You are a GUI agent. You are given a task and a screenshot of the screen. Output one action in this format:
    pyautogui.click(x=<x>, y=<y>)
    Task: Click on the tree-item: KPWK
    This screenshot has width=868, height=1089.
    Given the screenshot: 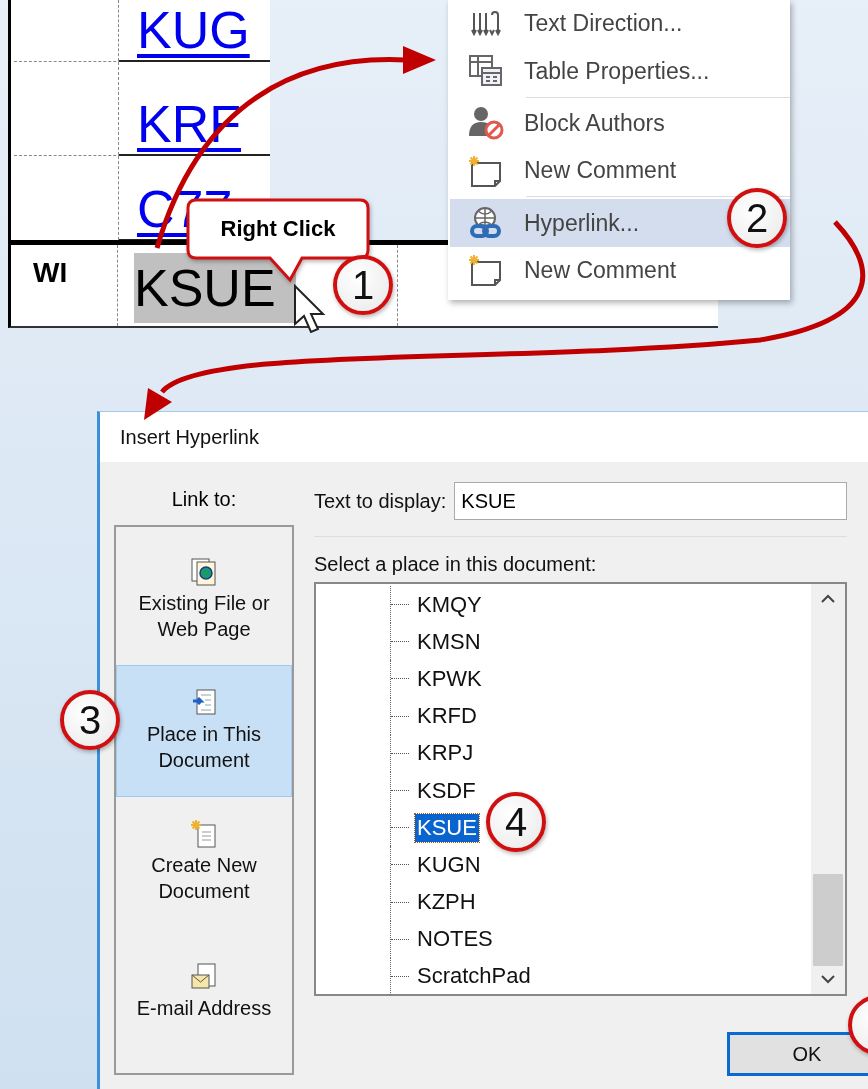 What is the action you would take?
    pyautogui.click(x=449, y=678)
    